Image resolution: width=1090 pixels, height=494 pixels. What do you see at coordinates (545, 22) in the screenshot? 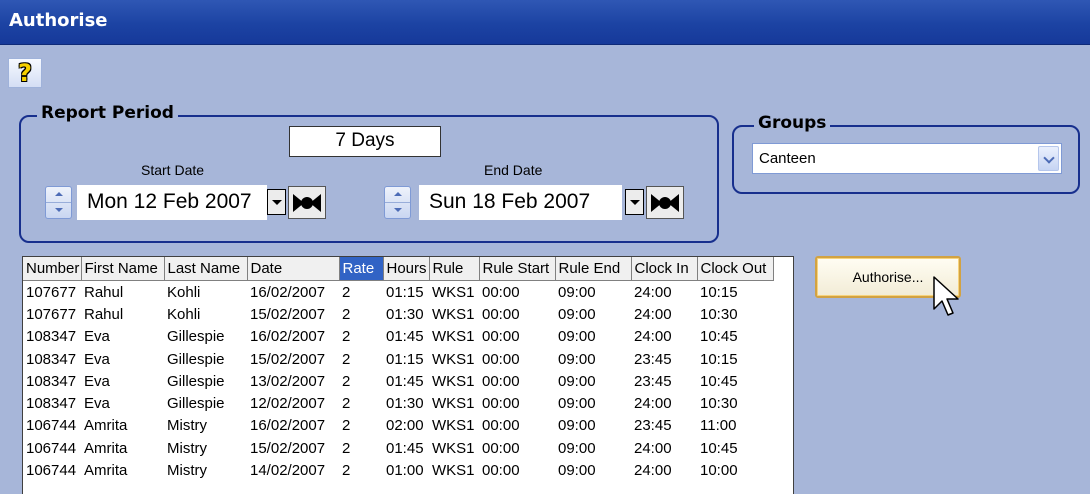
I see `title-bar: Authorise` at bounding box center [545, 22].